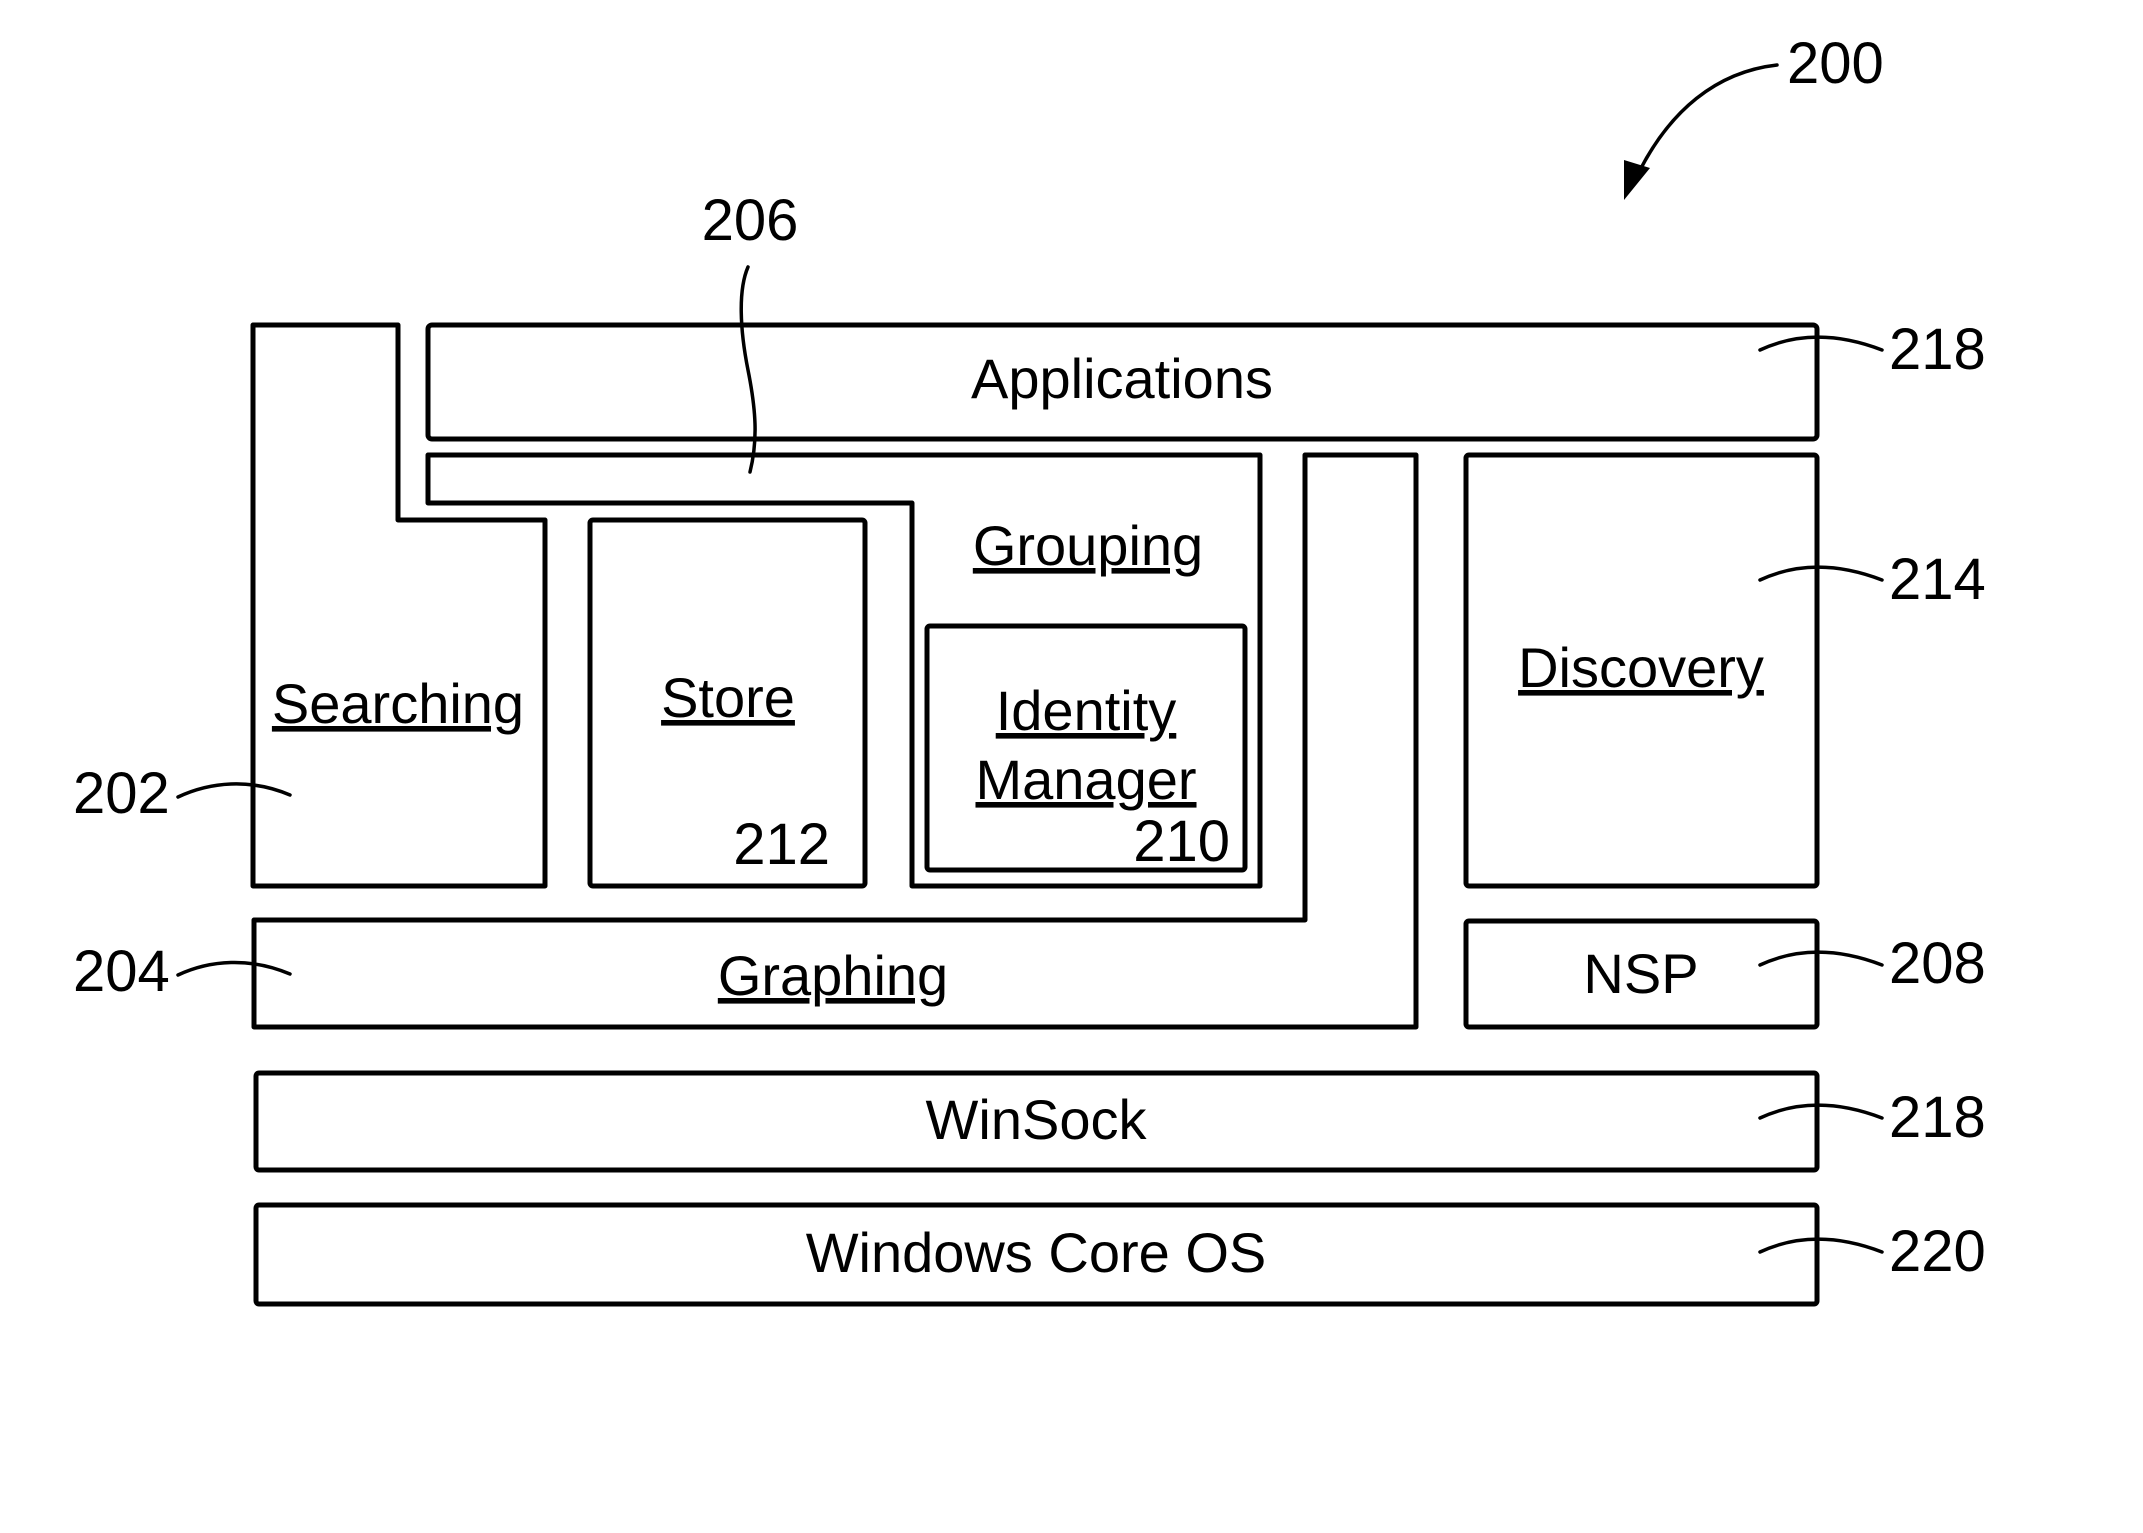 This screenshot has height=1533, width=2143. I want to click on searching-box, so click(399, 605).